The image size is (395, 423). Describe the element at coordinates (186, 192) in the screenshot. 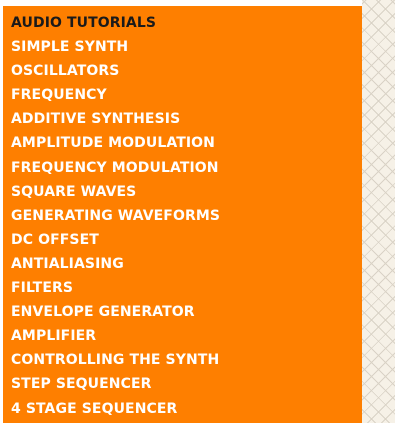

I see `menu-item-square-waves: SQUARE WAVES` at that location.